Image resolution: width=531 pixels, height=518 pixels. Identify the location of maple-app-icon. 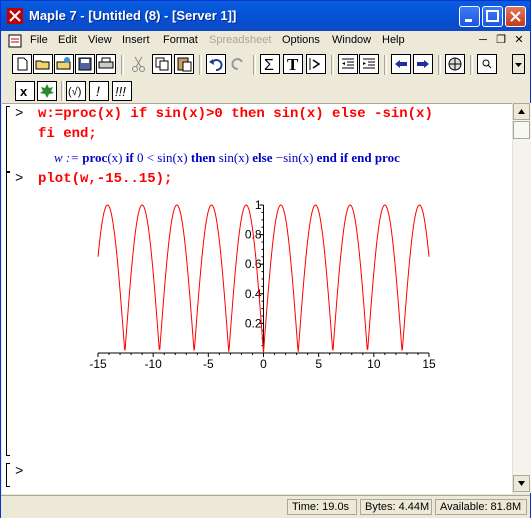
(15, 16).